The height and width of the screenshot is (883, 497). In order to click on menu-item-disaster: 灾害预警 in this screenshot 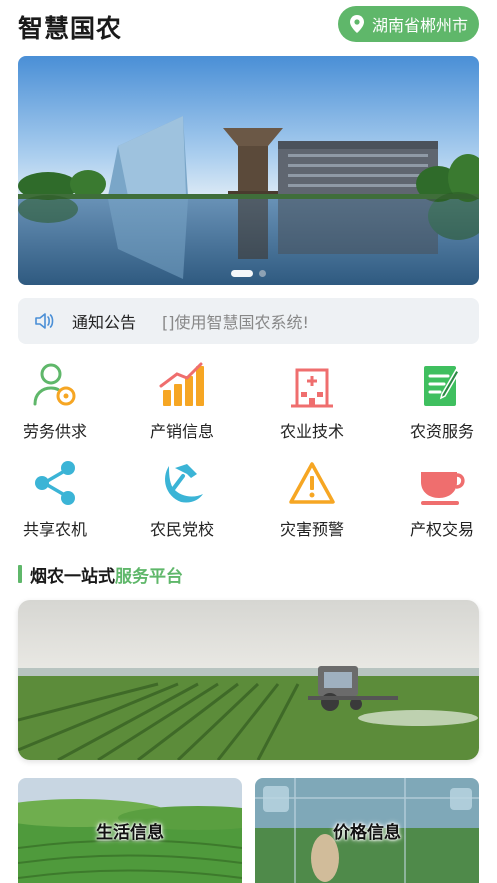, I will do `click(312, 503)`.